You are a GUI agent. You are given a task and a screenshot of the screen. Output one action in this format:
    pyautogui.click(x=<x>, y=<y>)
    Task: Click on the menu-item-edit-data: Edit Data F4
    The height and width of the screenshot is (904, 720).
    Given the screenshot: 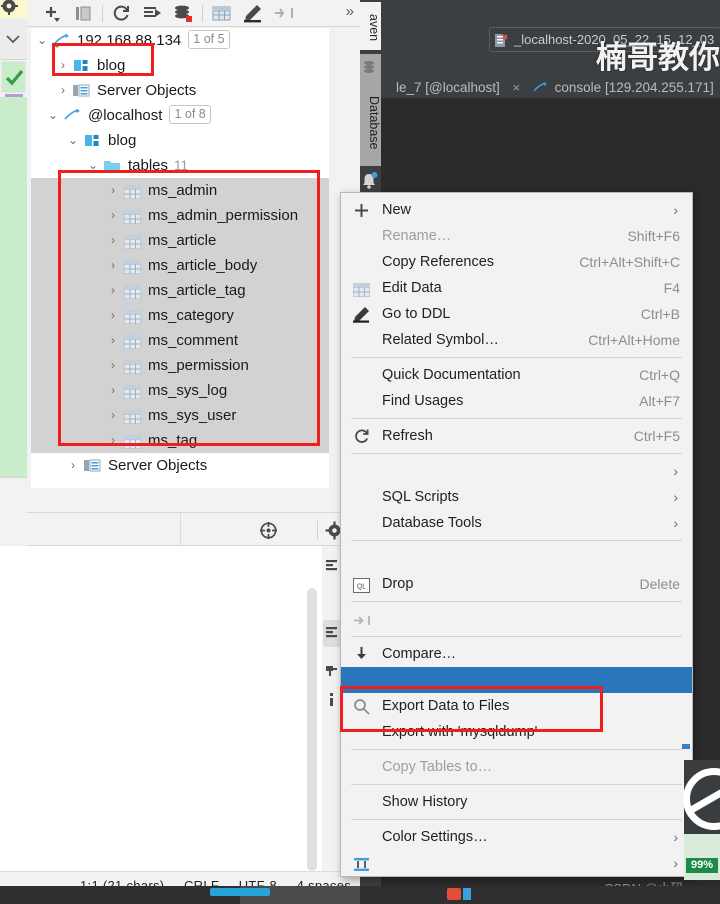 What is the action you would take?
    pyautogui.click(x=516, y=288)
    